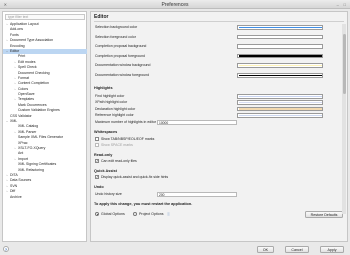  I want to click on help-icon: ?, so click(6, 249).